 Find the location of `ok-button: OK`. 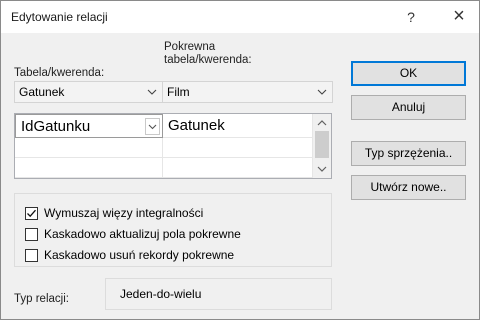

ok-button: OK is located at coordinates (408, 73).